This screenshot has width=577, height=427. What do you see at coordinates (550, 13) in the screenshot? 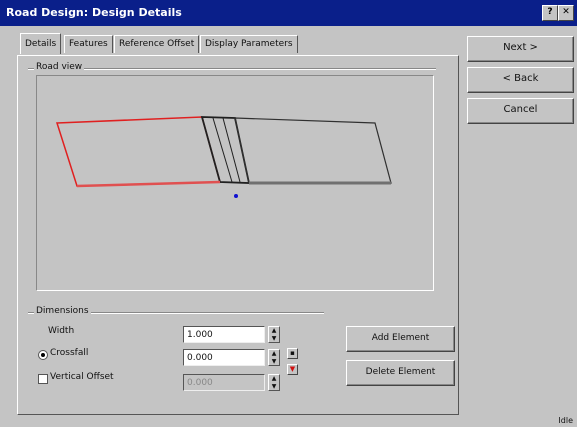
I see `help-button: ?` at bounding box center [550, 13].